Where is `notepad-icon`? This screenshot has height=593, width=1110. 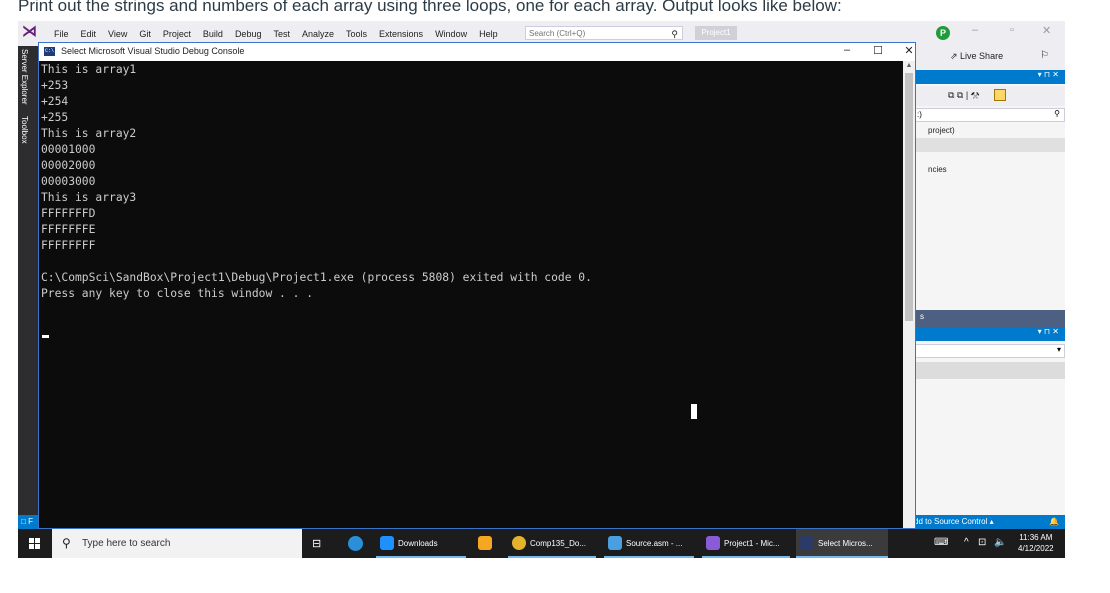 notepad-icon is located at coordinates (615, 543).